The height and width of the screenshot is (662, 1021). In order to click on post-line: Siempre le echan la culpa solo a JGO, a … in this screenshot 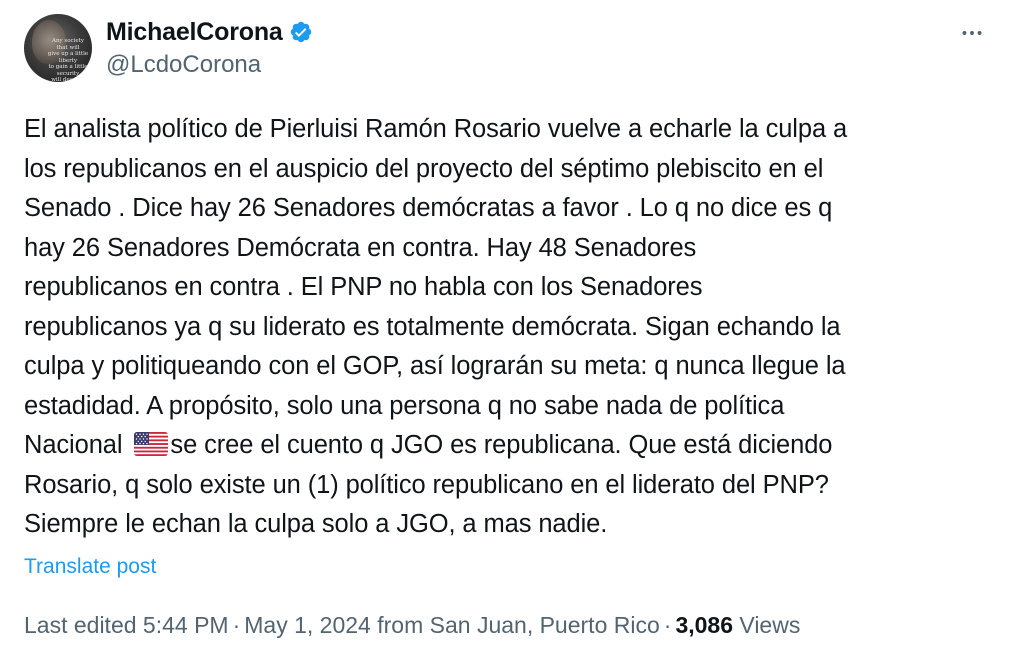, I will do `click(316, 524)`.